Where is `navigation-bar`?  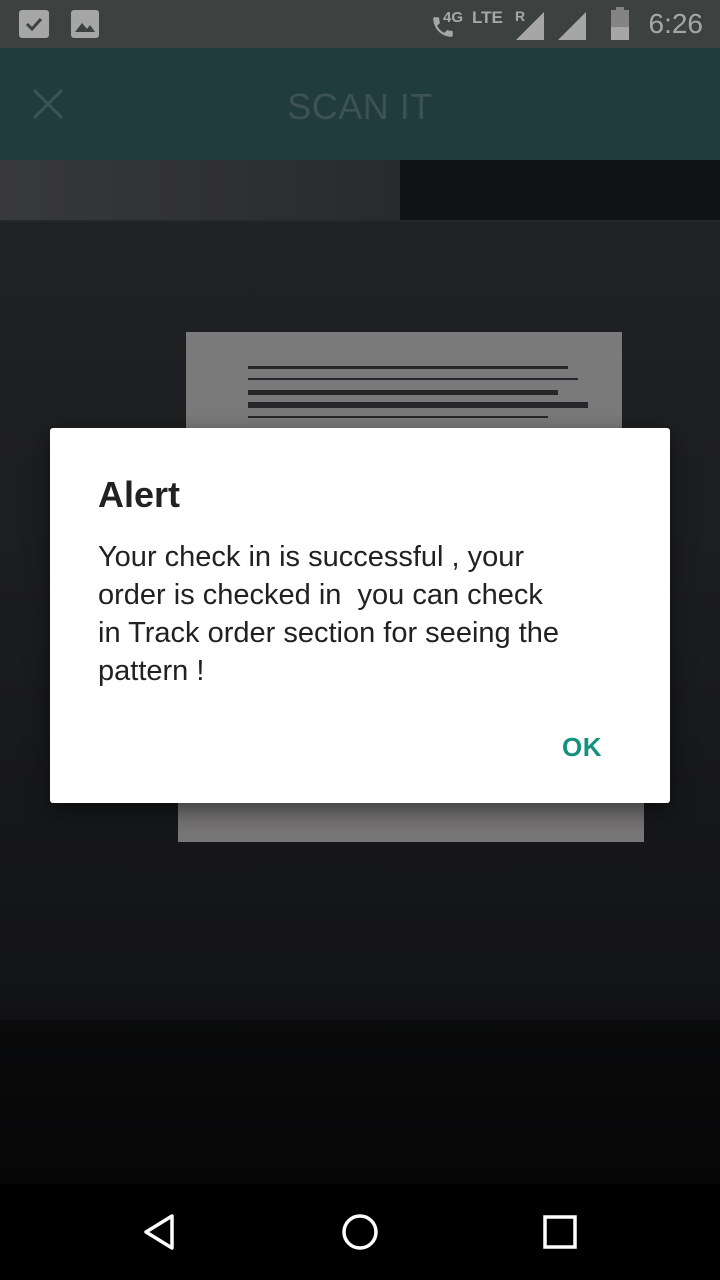 navigation-bar is located at coordinates (360, 1232).